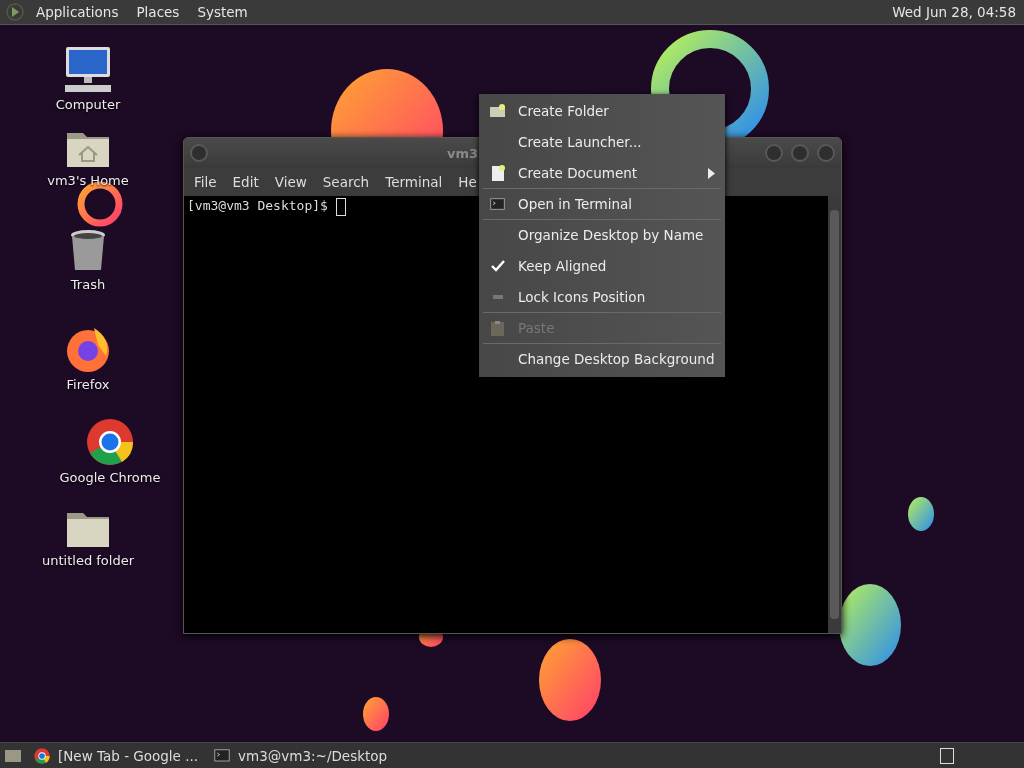  Describe the element at coordinates (602, 173) in the screenshot. I see `menu-item: Create Document` at that location.